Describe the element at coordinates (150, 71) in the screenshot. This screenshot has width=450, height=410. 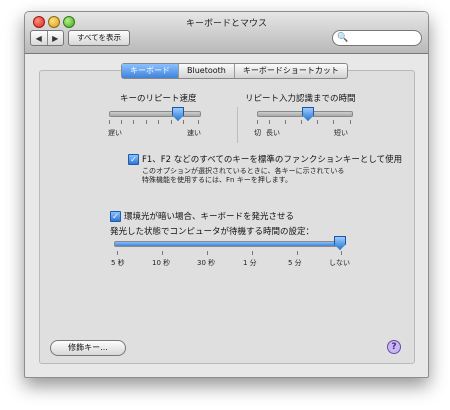
I see `tab-keyboard: キーボード` at that location.